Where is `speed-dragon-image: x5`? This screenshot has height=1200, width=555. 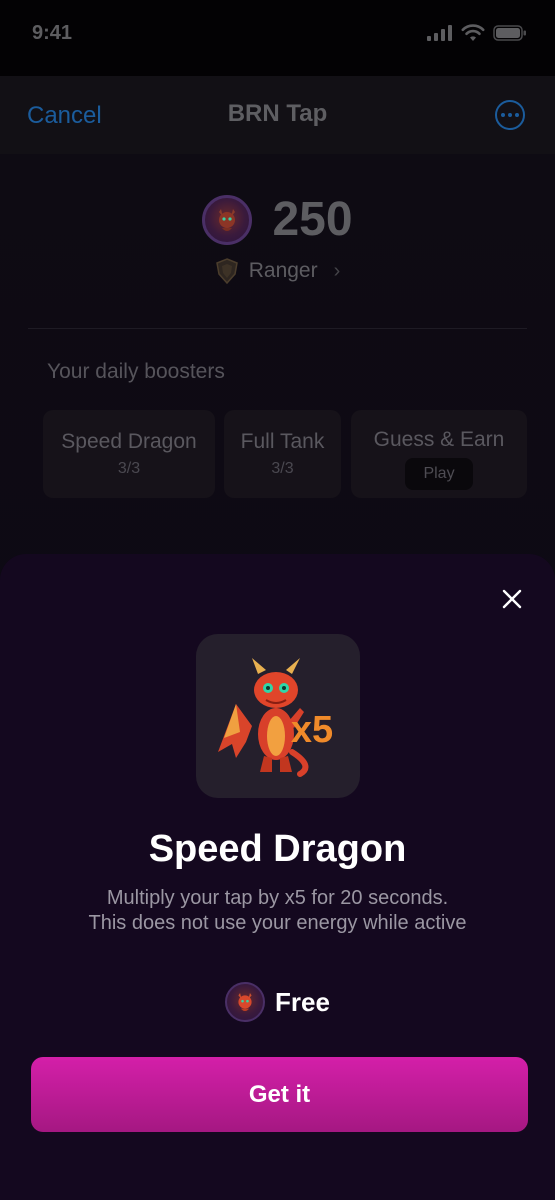 speed-dragon-image: x5 is located at coordinates (278, 716).